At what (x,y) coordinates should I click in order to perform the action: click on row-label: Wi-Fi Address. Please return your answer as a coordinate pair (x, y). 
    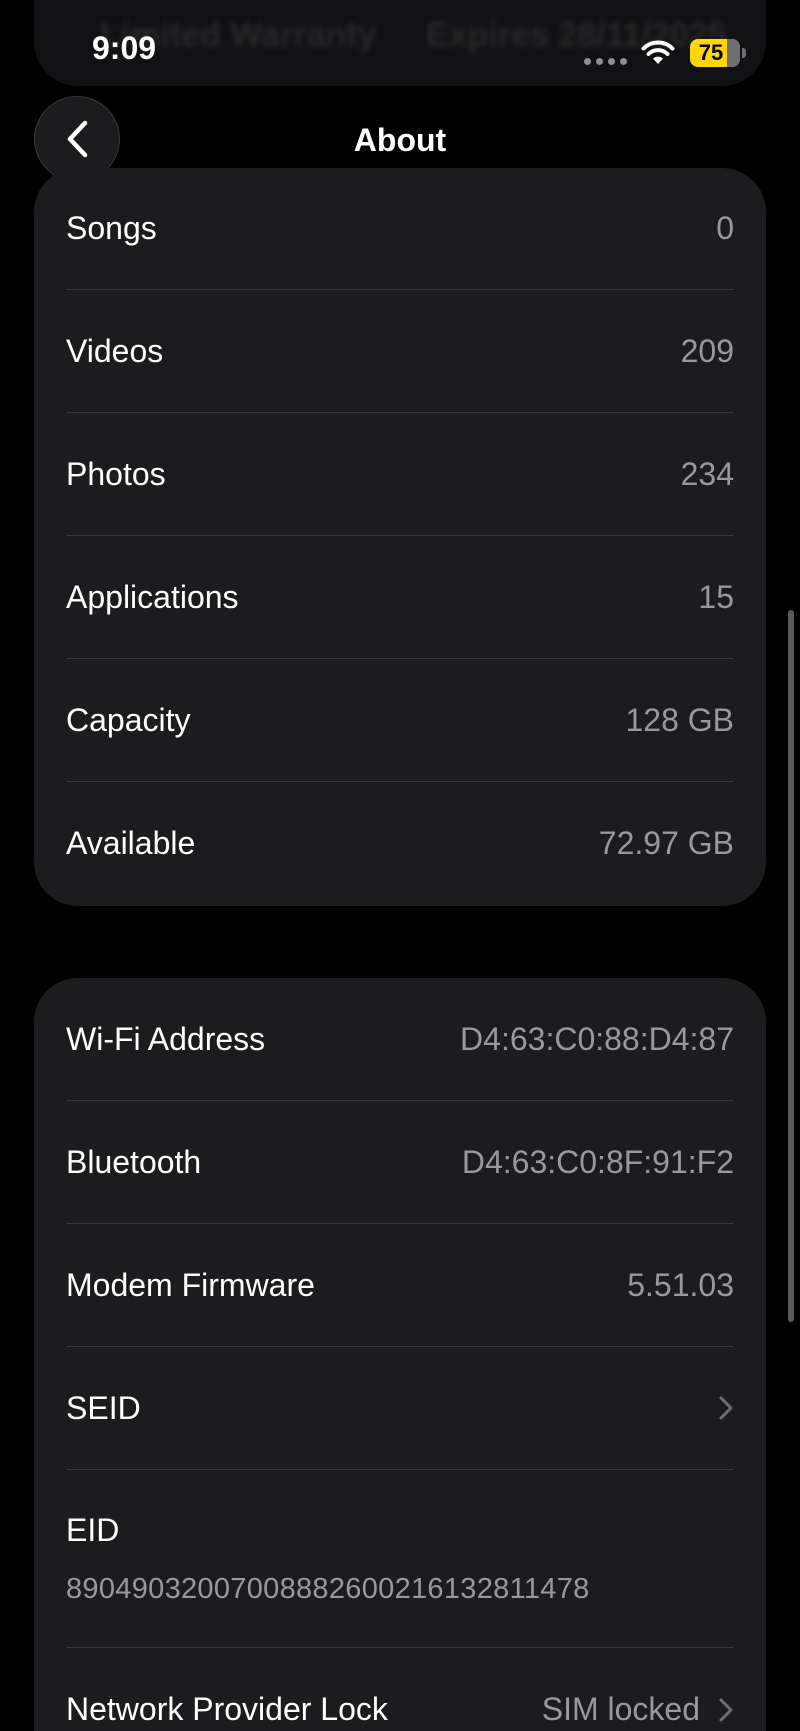
    Looking at the image, I should click on (166, 1038).